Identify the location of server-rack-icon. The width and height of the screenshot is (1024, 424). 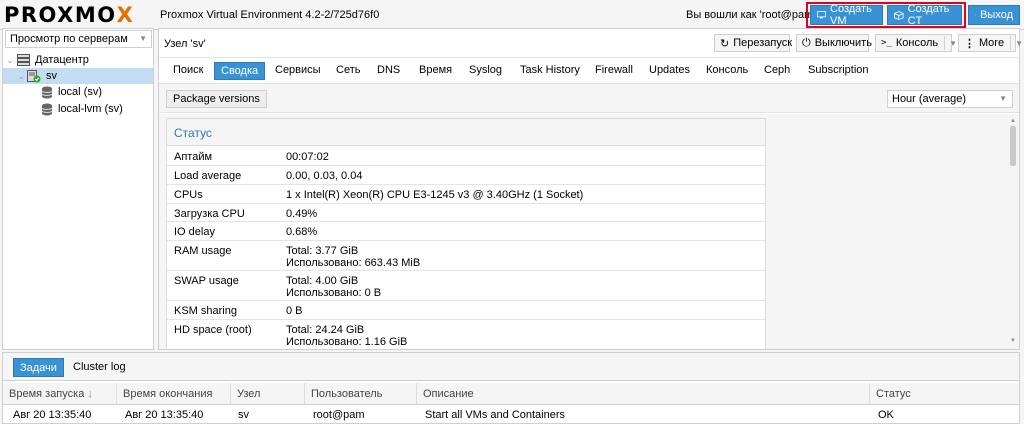
(23, 60).